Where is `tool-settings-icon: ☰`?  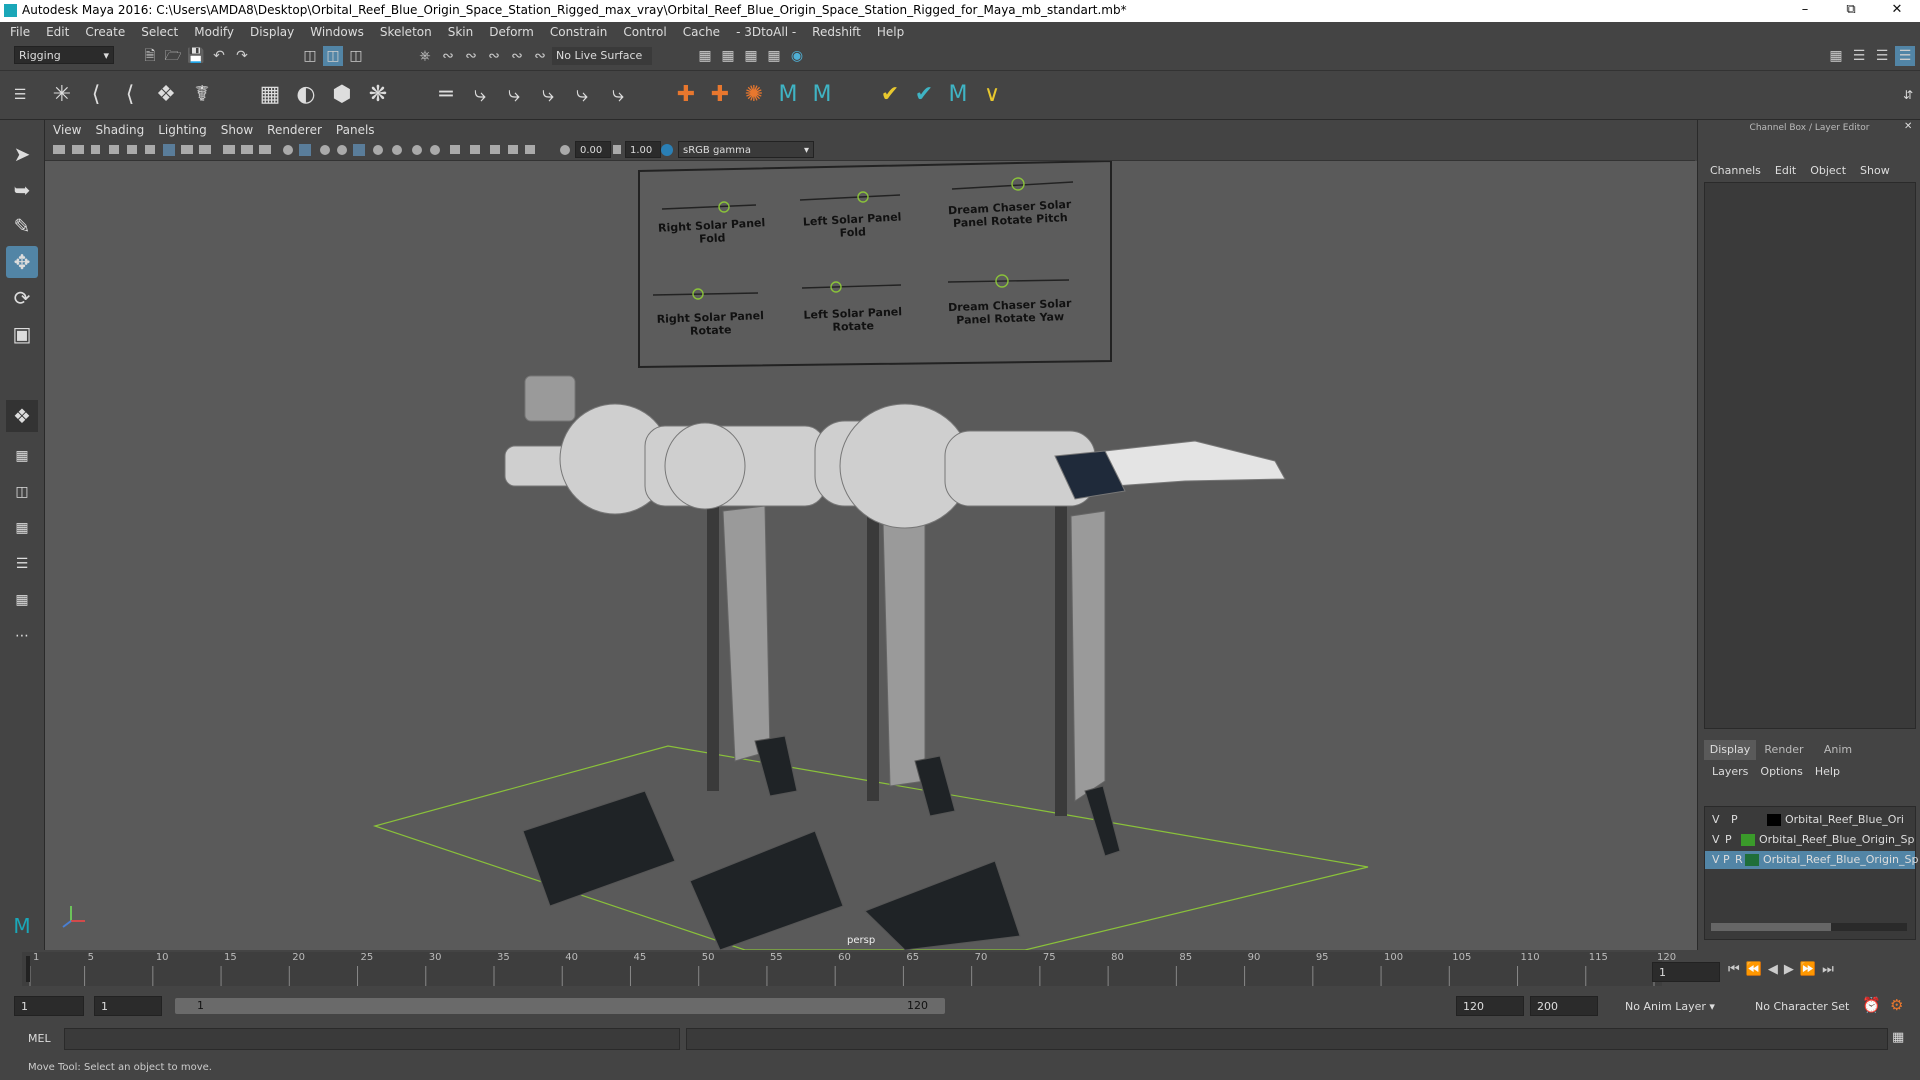
tool-settings-icon: ☰ is located at coordinates (1882, 56).